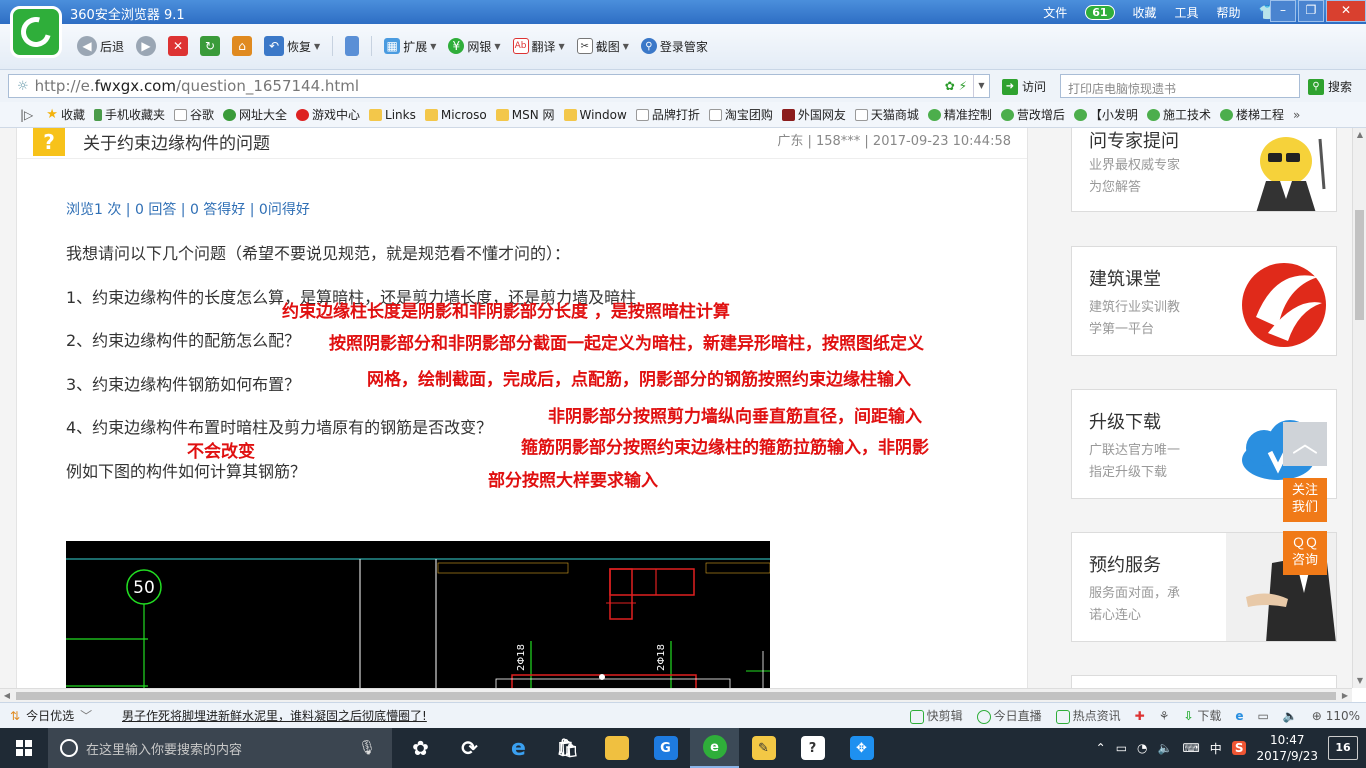  Describe the element at coordinates (1251, 114) in the screenshot. I see `fav-item-stairs: 楼梯工程` at that location.